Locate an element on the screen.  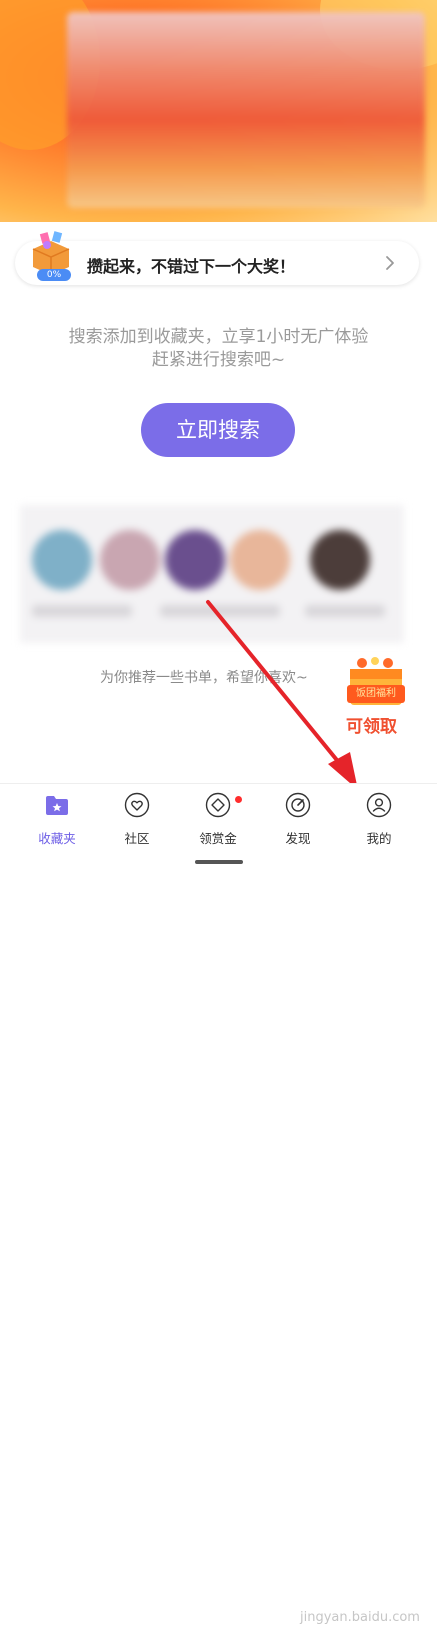
welfare-badge: 饭团福利 可领取 is located at coordinates (376, 696).